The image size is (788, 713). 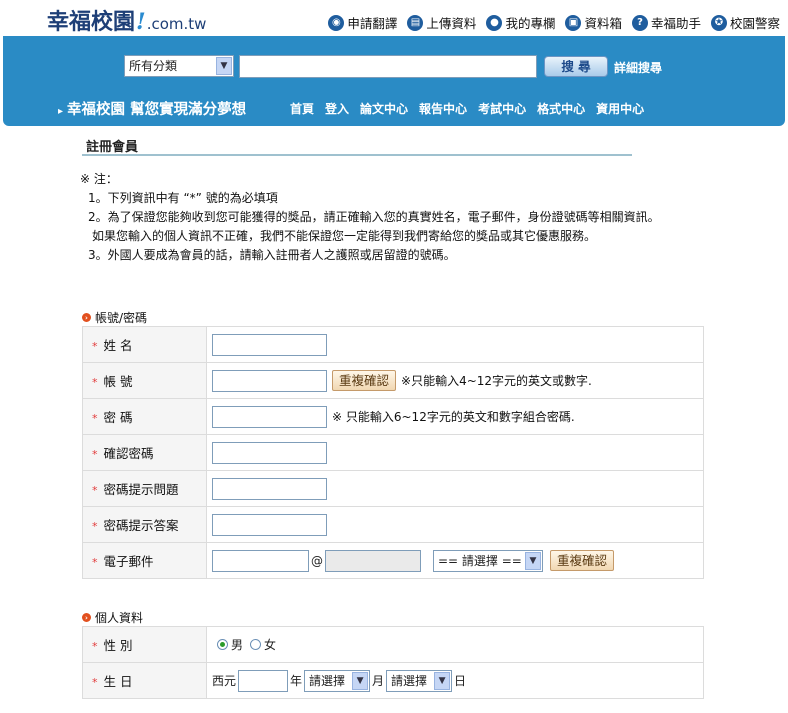 I want to click on link-translate: ◉ 申請翻譯, so click(x=362, y=22).